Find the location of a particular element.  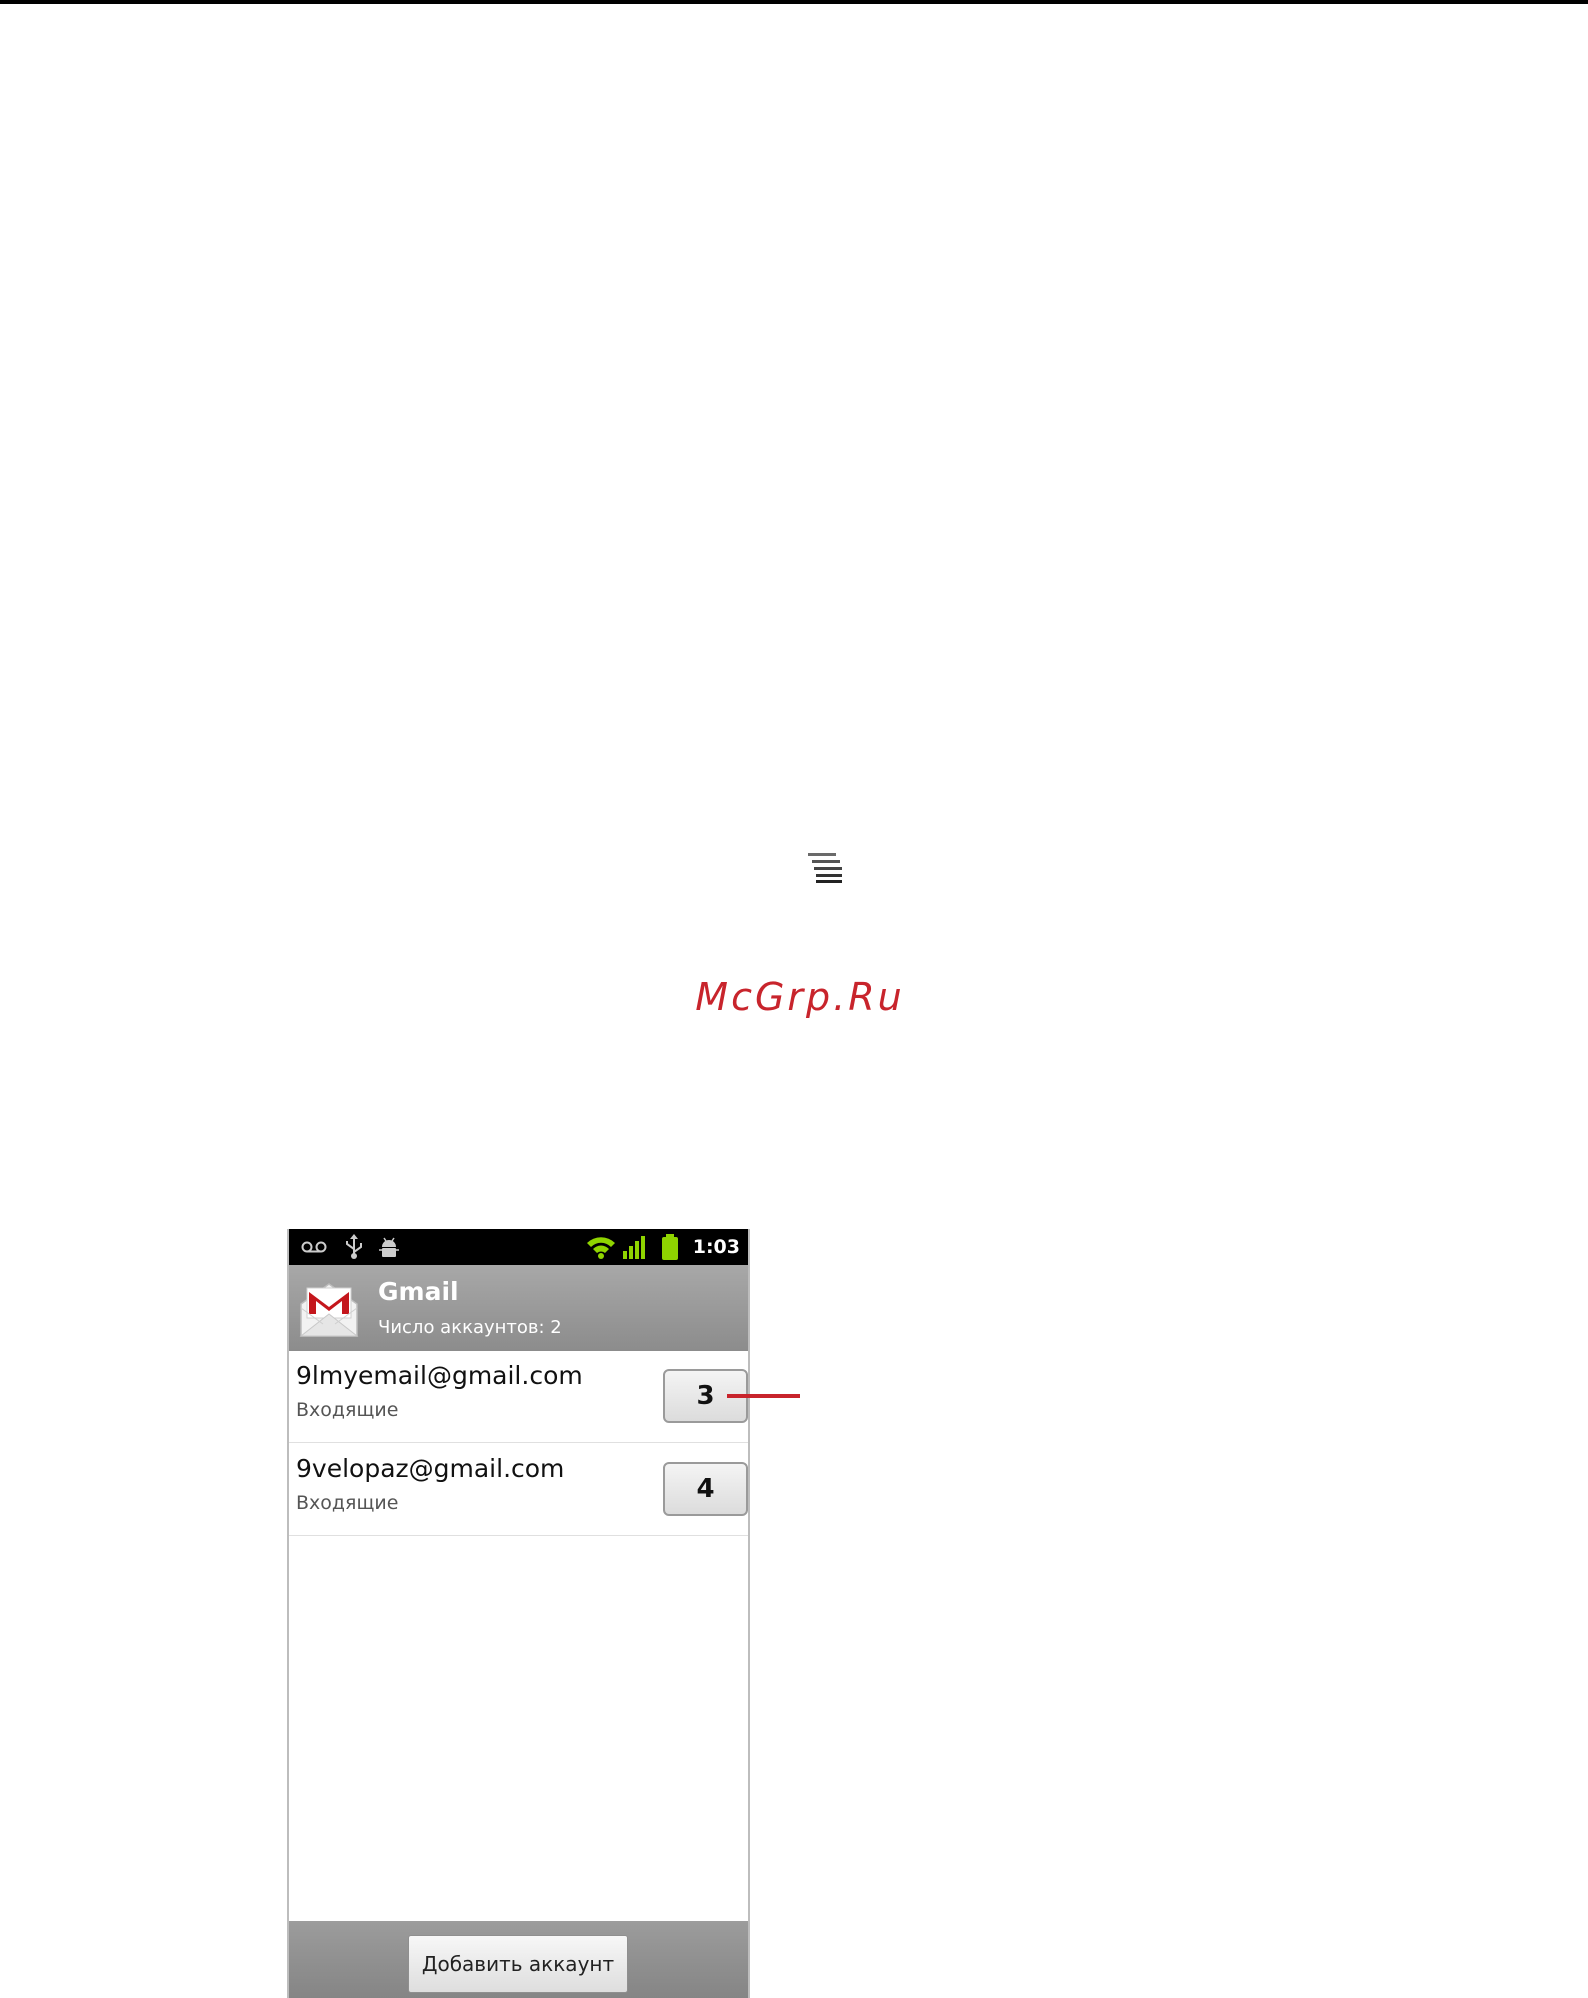

battery-icon is located at coordinates (670, 1247).